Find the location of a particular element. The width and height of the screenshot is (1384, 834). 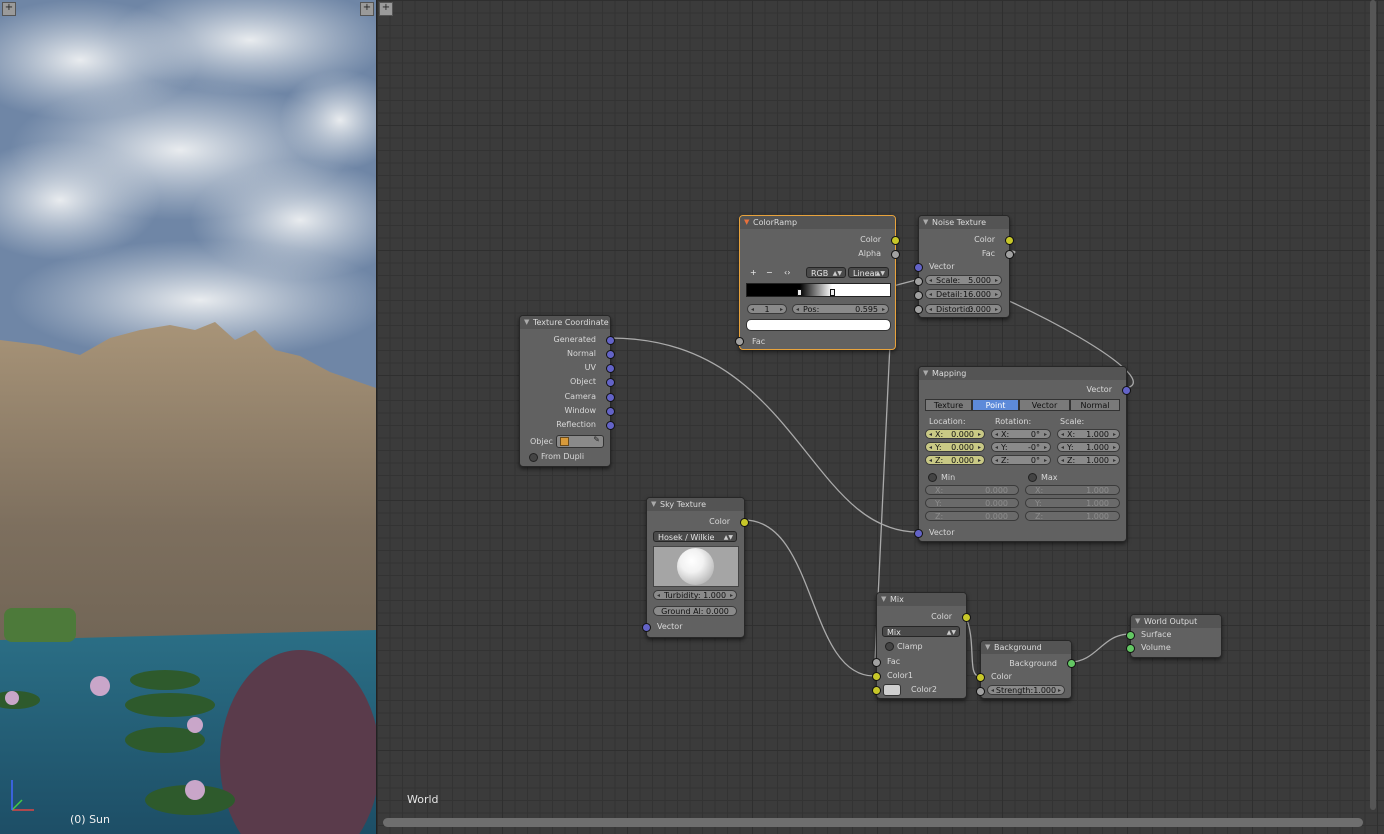

max-x-field: X: 1.000 is located at coordinates (1072, 490).